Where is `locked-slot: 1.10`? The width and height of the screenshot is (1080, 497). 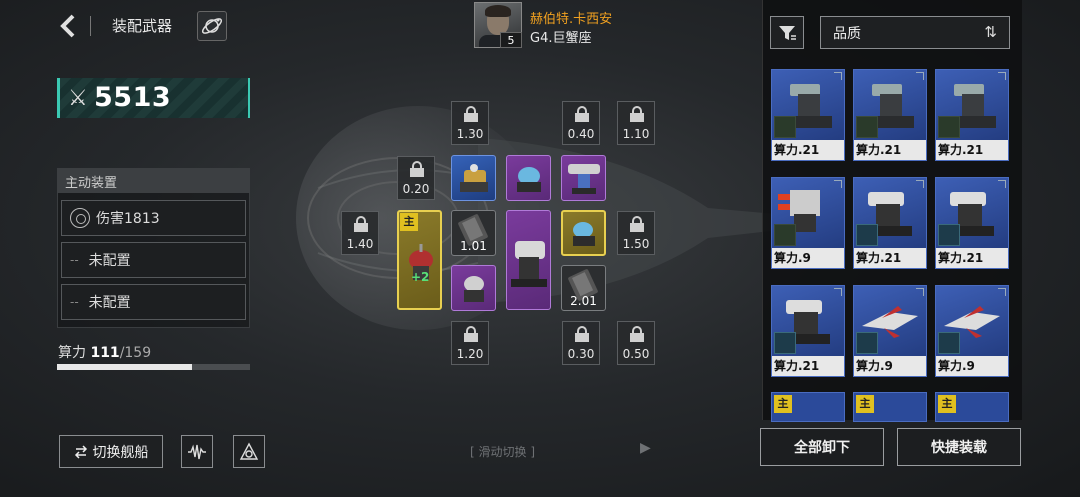
locked-slot: 1.10 is located at coordinates (636, 123).